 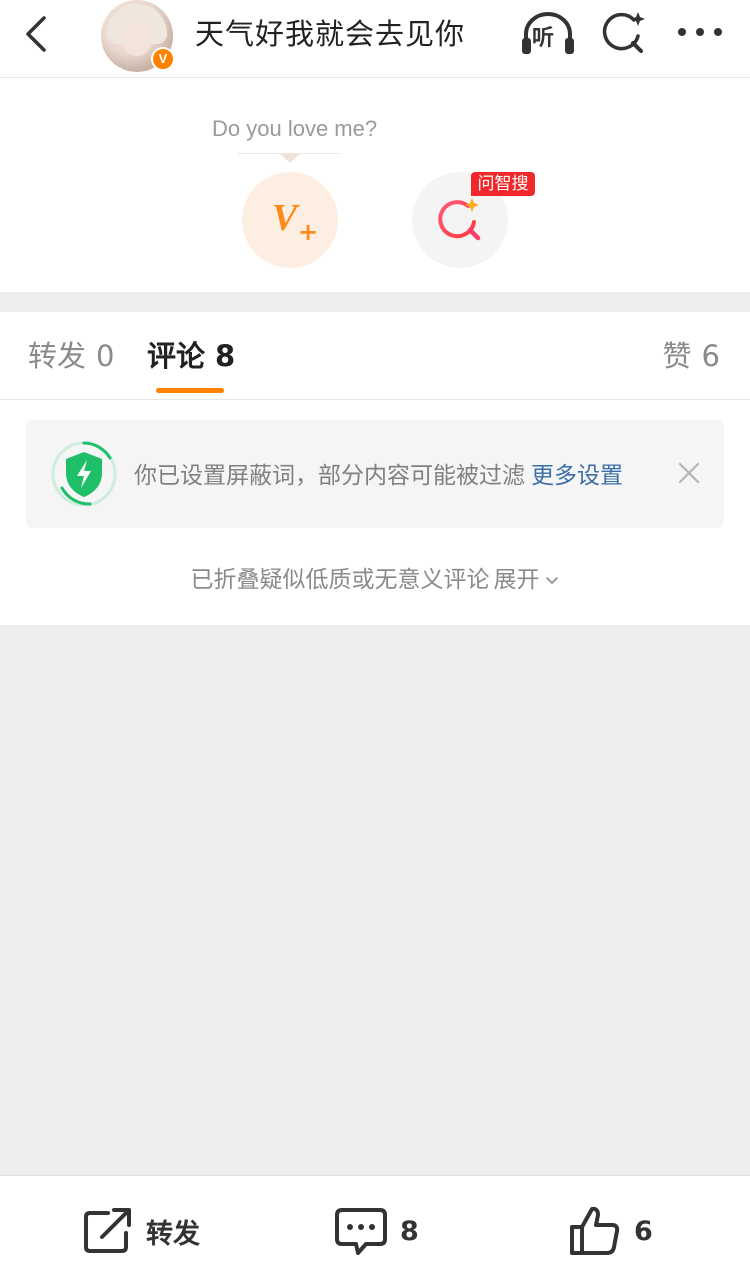 I want to click on listen-label: 听, so click(x=543, y=38).